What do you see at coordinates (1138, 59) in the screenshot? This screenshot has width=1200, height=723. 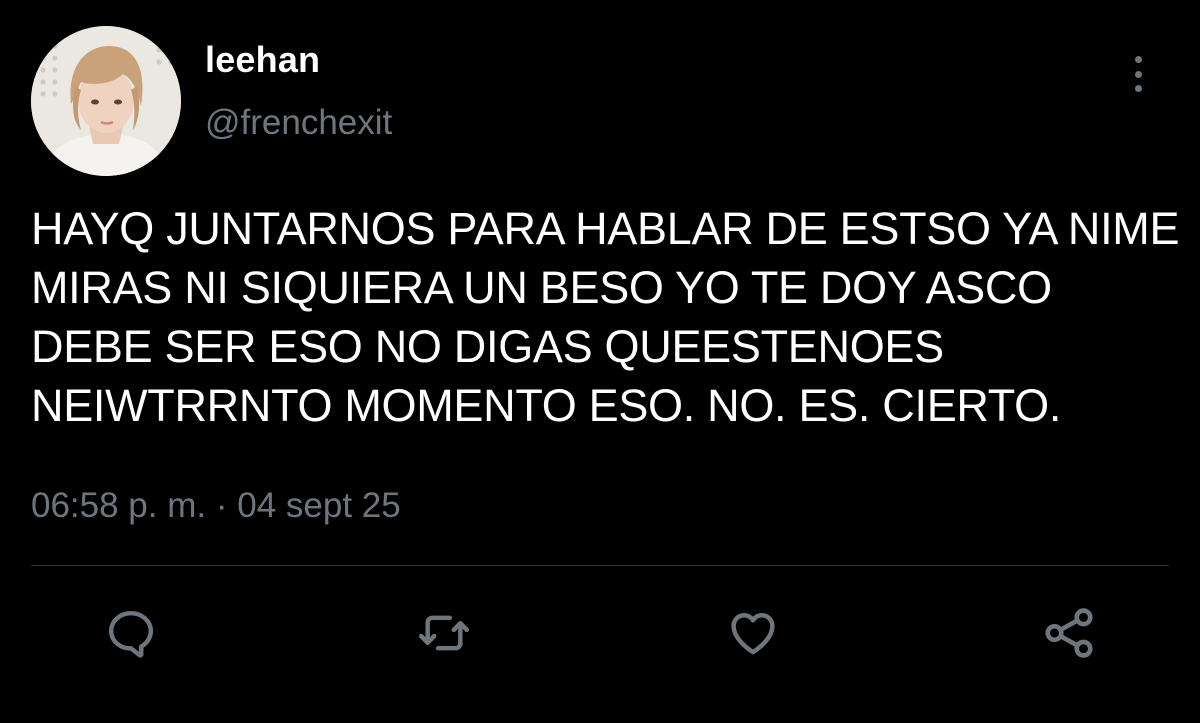 I see `more-vertical-icon` at bounding box center [1138, 59].